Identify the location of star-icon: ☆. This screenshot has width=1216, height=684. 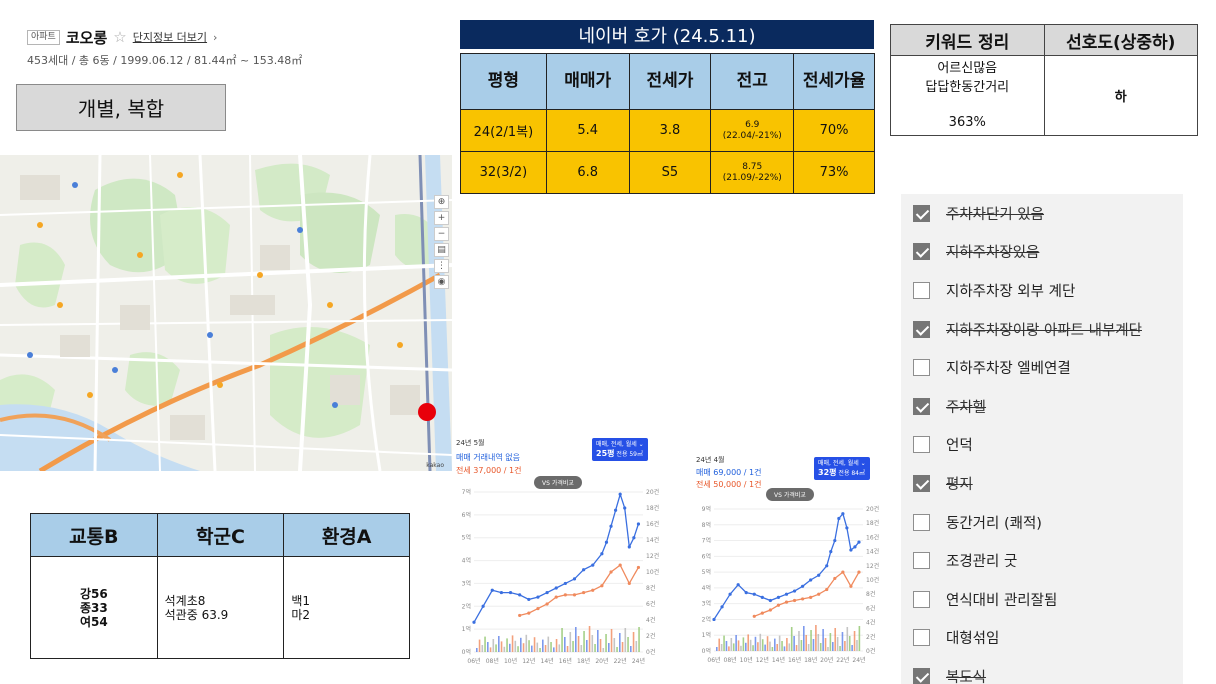
(119, 37).